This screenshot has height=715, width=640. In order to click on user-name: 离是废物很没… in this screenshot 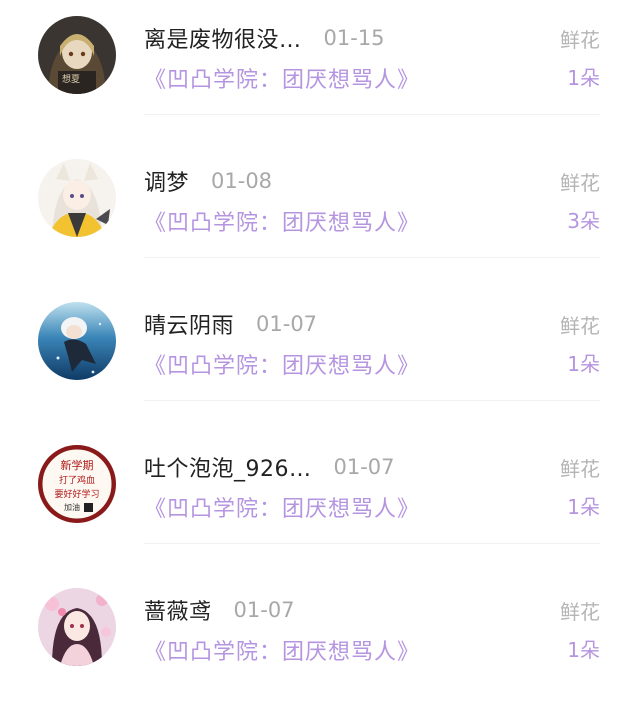, I will do `click(223, 38)`.